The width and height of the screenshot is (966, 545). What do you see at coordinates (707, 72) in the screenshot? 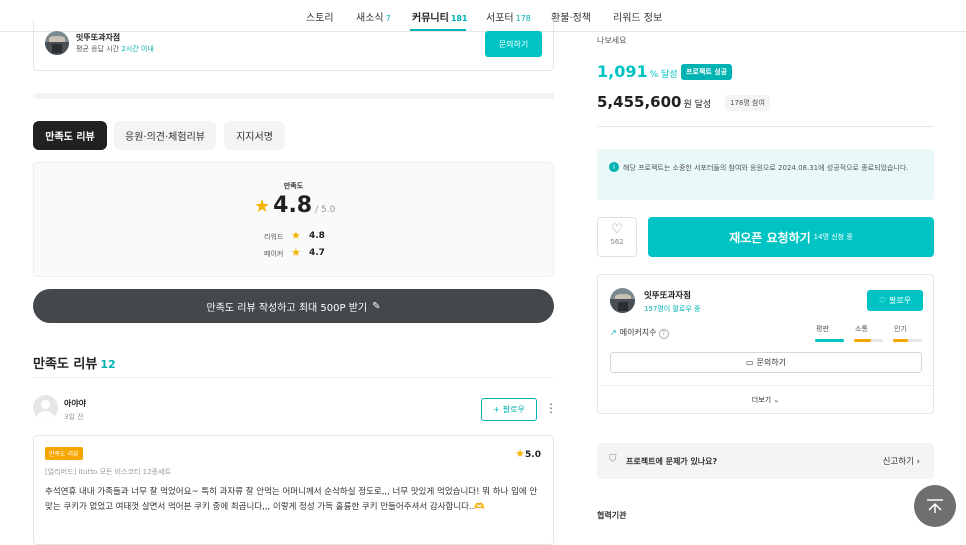
I see `success-badge: 프로젝트 성공` at bounding box center [707, 72].